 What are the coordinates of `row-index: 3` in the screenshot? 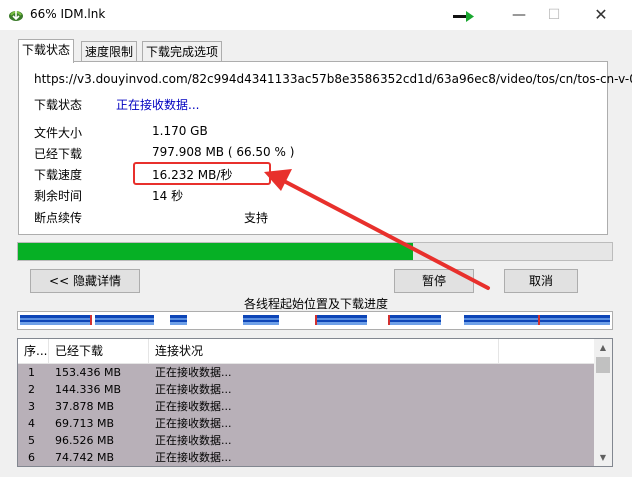 It's located at (31, 406).